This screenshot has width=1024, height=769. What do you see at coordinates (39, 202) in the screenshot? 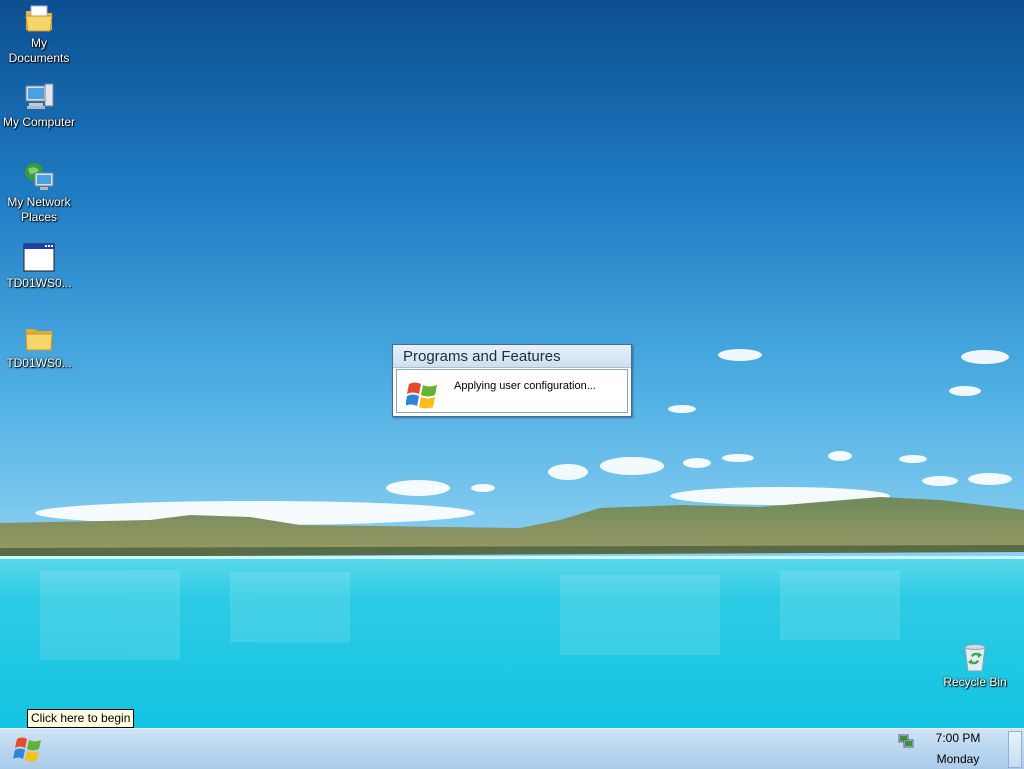
I see `desktop-icon-label: My Network` at bounding box center [39, 202].